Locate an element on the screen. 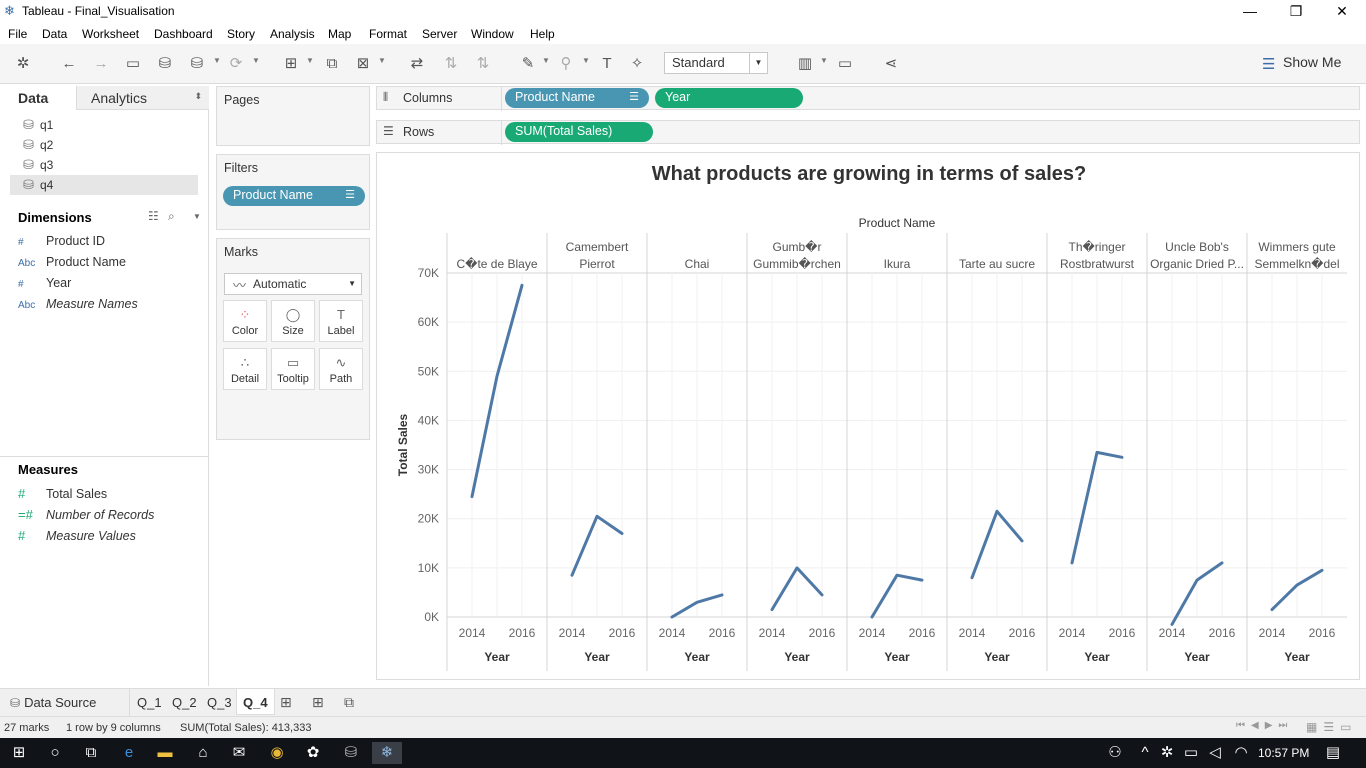  marks-size-button: ◯ Size is located at coordinates (293, 321).